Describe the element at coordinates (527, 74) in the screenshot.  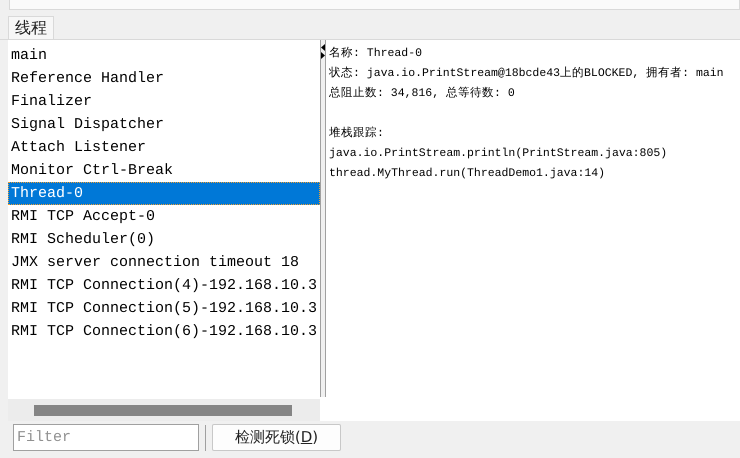
I see `detail-text: 状态: java.io.PrintStream@18bcde43上的BLOCKED, 拥有者: main` at that location.